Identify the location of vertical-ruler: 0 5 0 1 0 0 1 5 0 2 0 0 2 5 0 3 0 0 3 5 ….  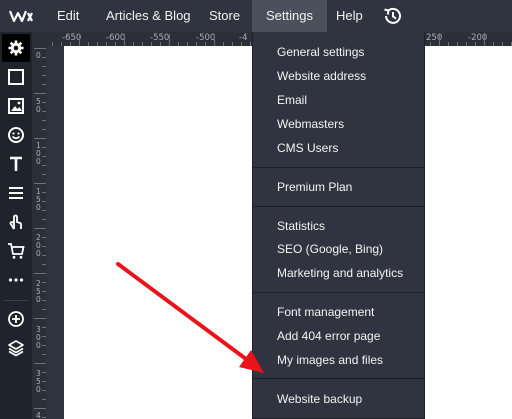
(39, 232).